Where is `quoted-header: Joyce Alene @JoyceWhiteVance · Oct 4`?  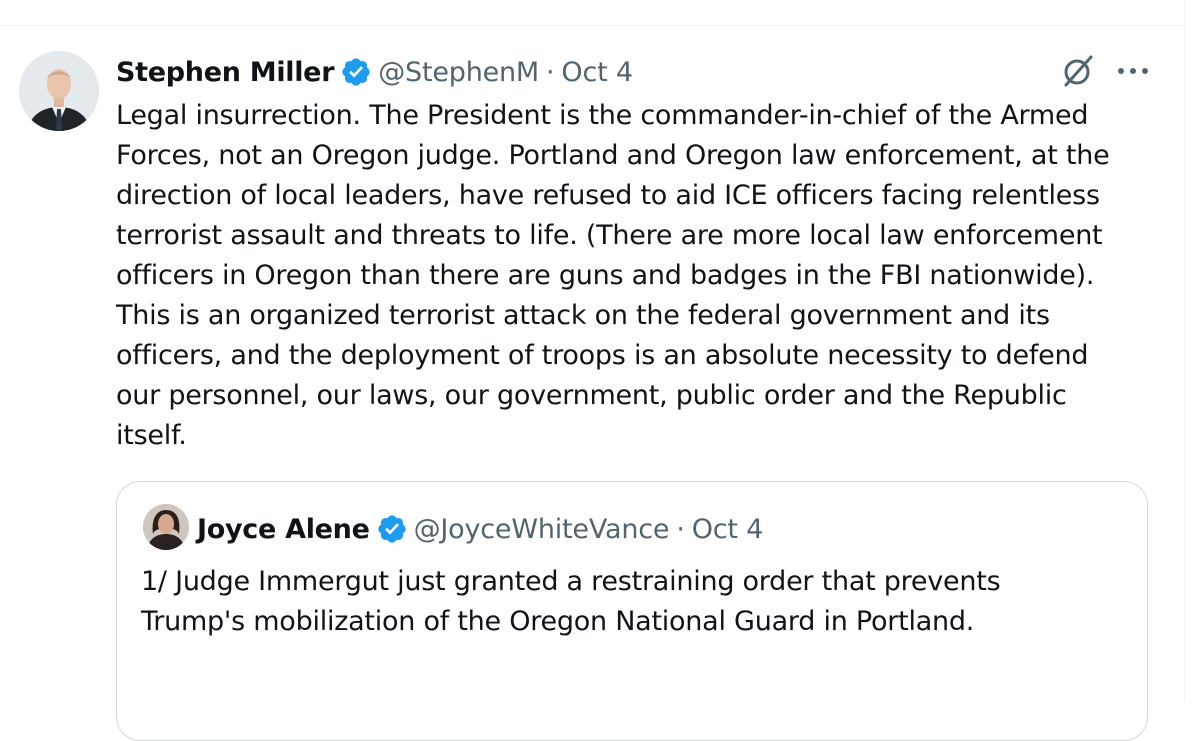 quoted-header: Joyce Alene @JoyceWhiteVance · Oct 4 is located at coordinates (480, 529).